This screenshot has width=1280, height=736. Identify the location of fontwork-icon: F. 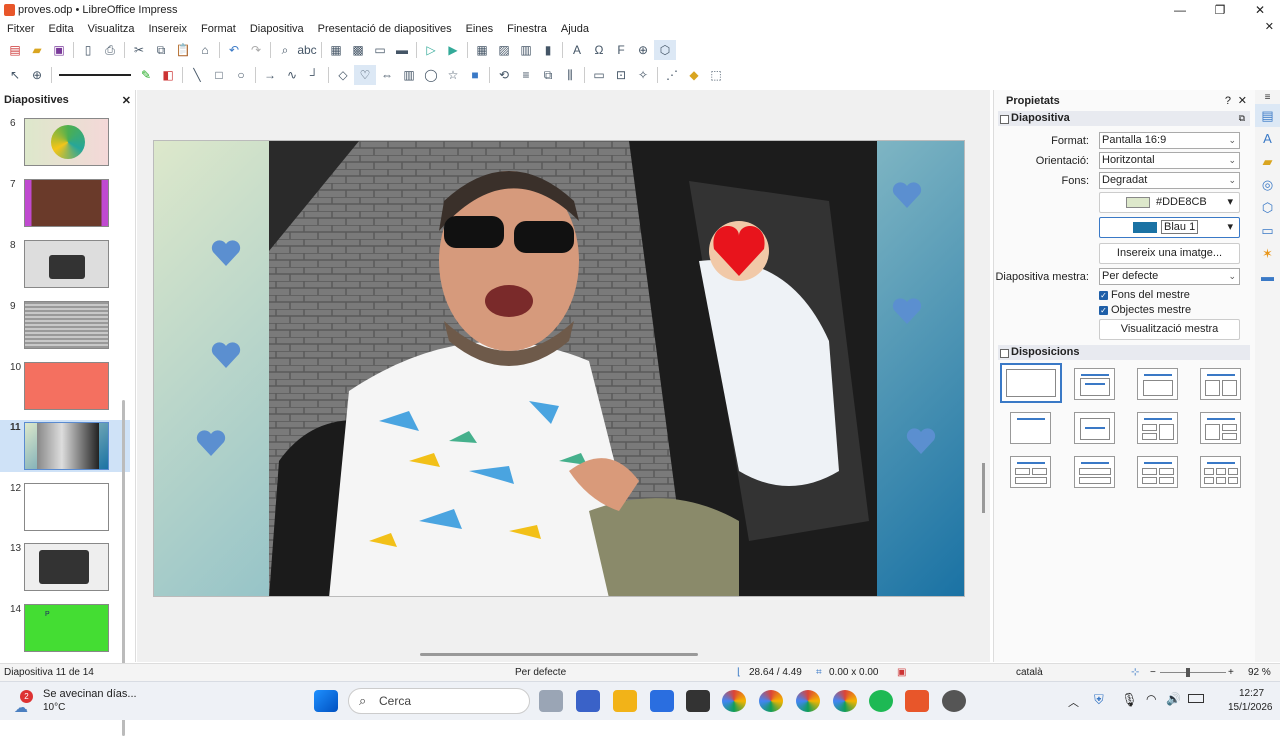
(621, 50).